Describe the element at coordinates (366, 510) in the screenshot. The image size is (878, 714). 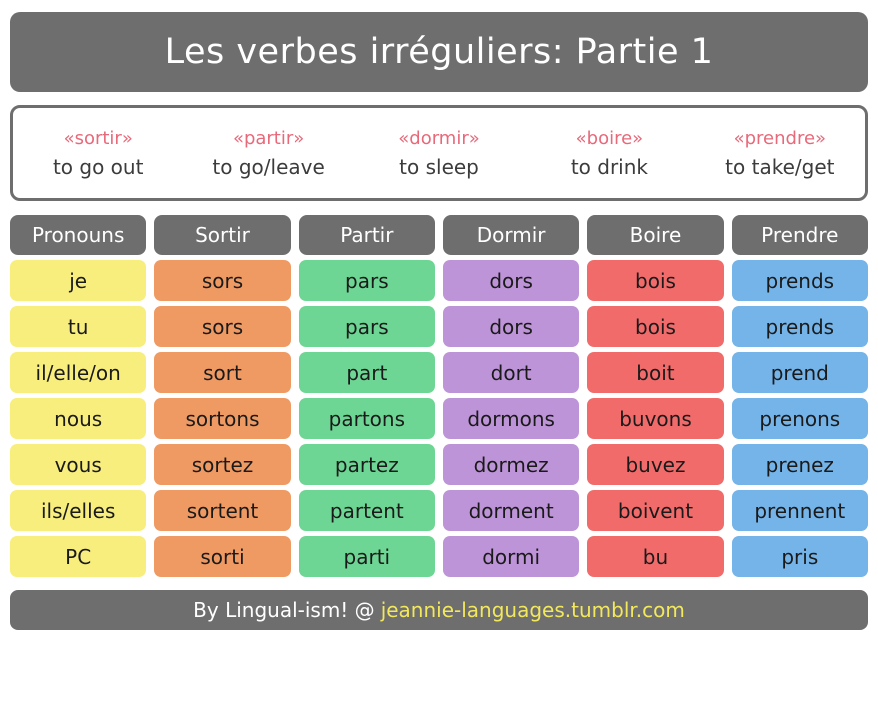
I see `conjugation-cell: partent` at that location.